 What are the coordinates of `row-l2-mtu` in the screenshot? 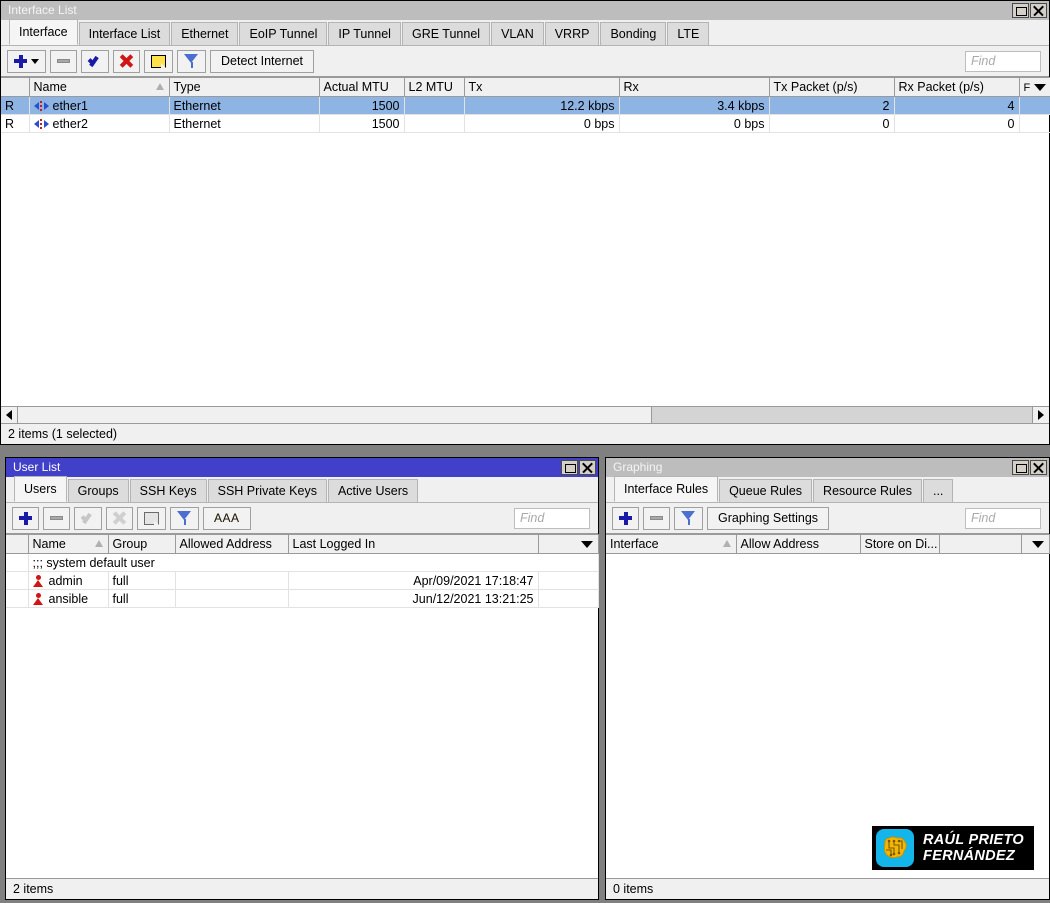 It's located at (434, 123).